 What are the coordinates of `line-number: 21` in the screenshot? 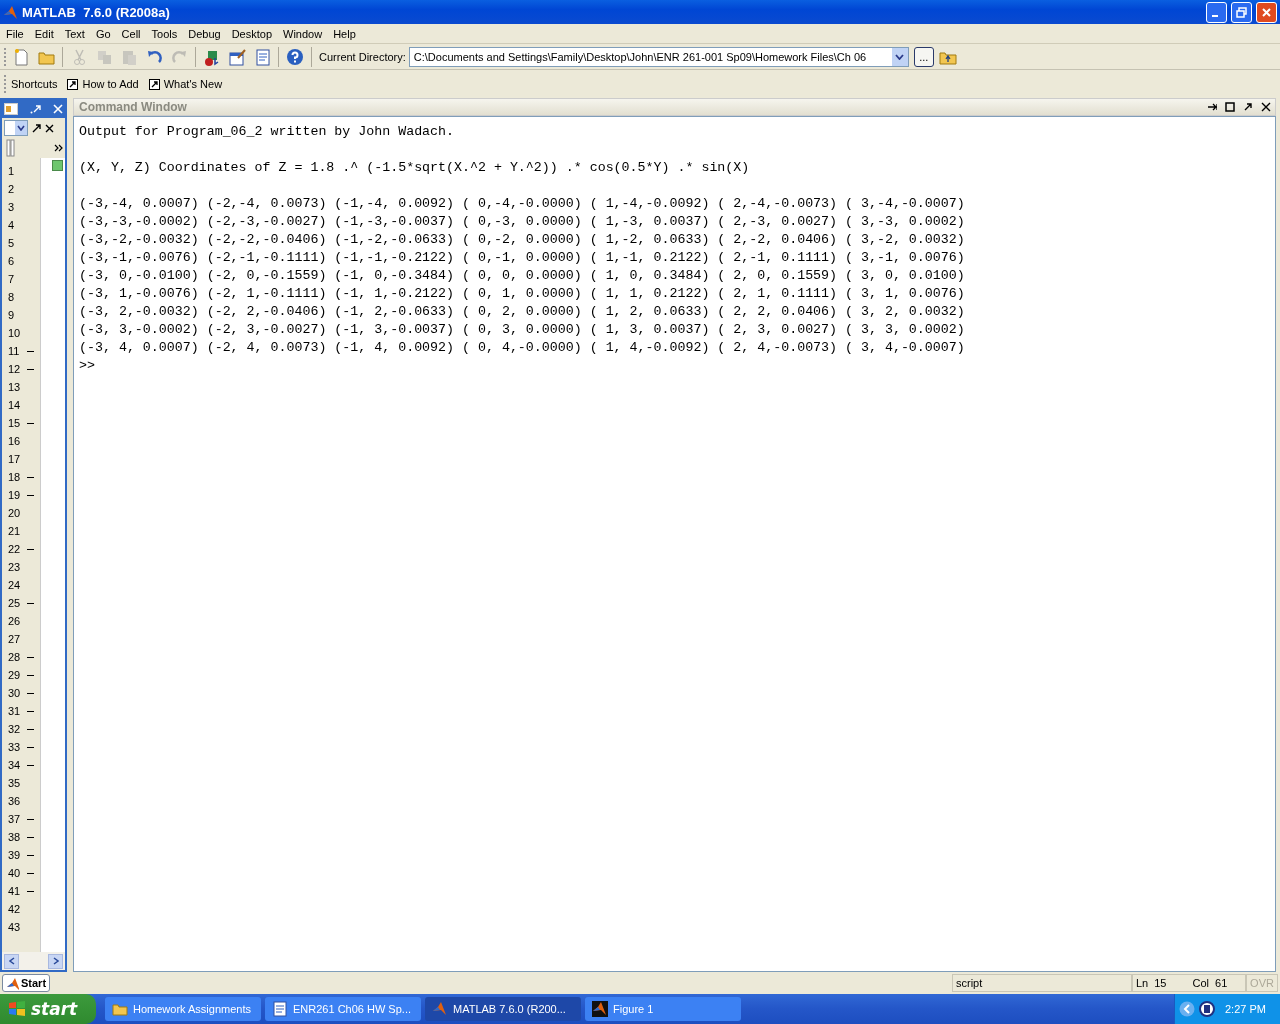 It's located at (15, 531).